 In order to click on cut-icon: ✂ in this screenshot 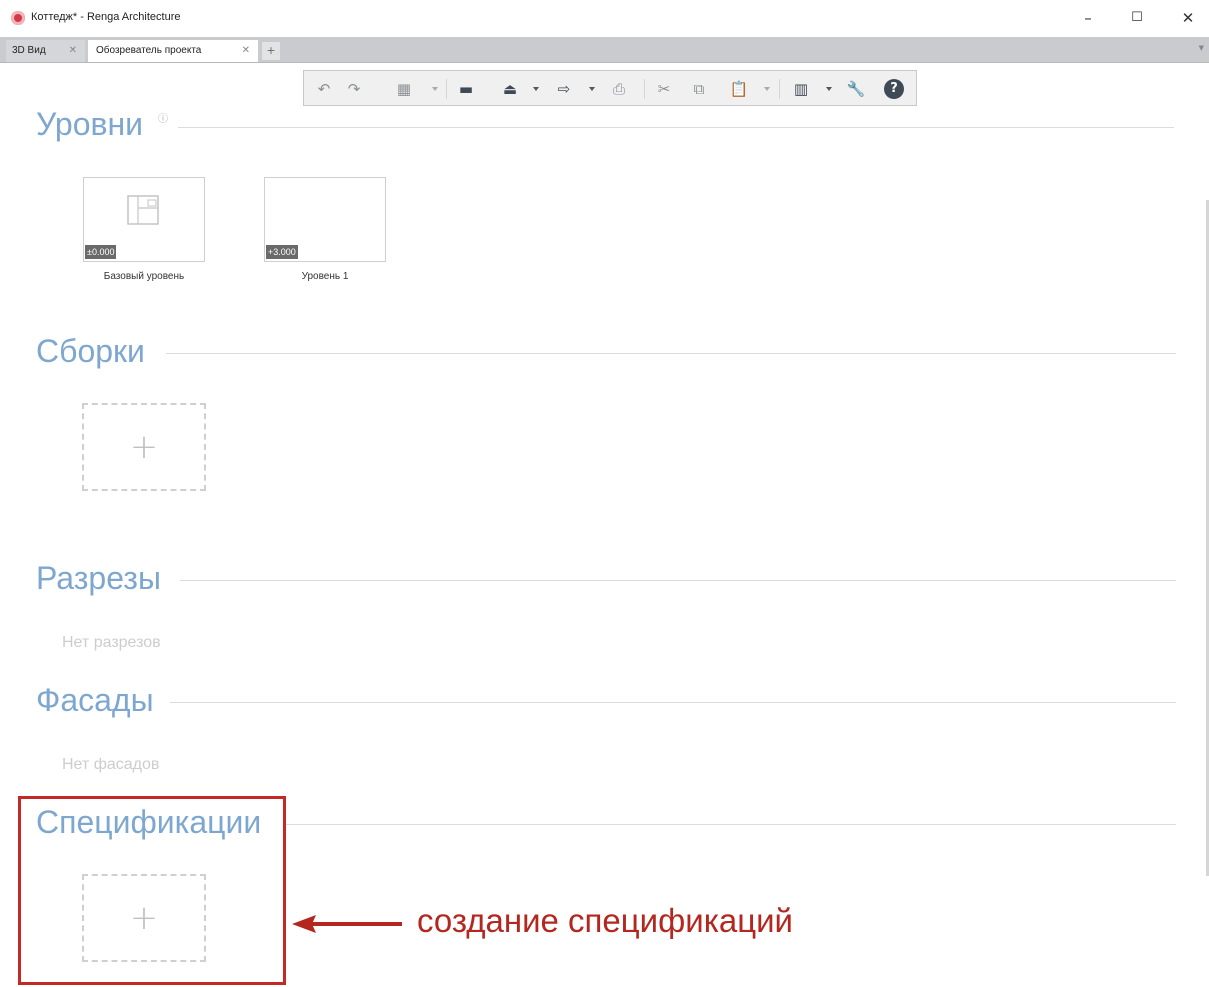, I will do `click(664, 89)`.